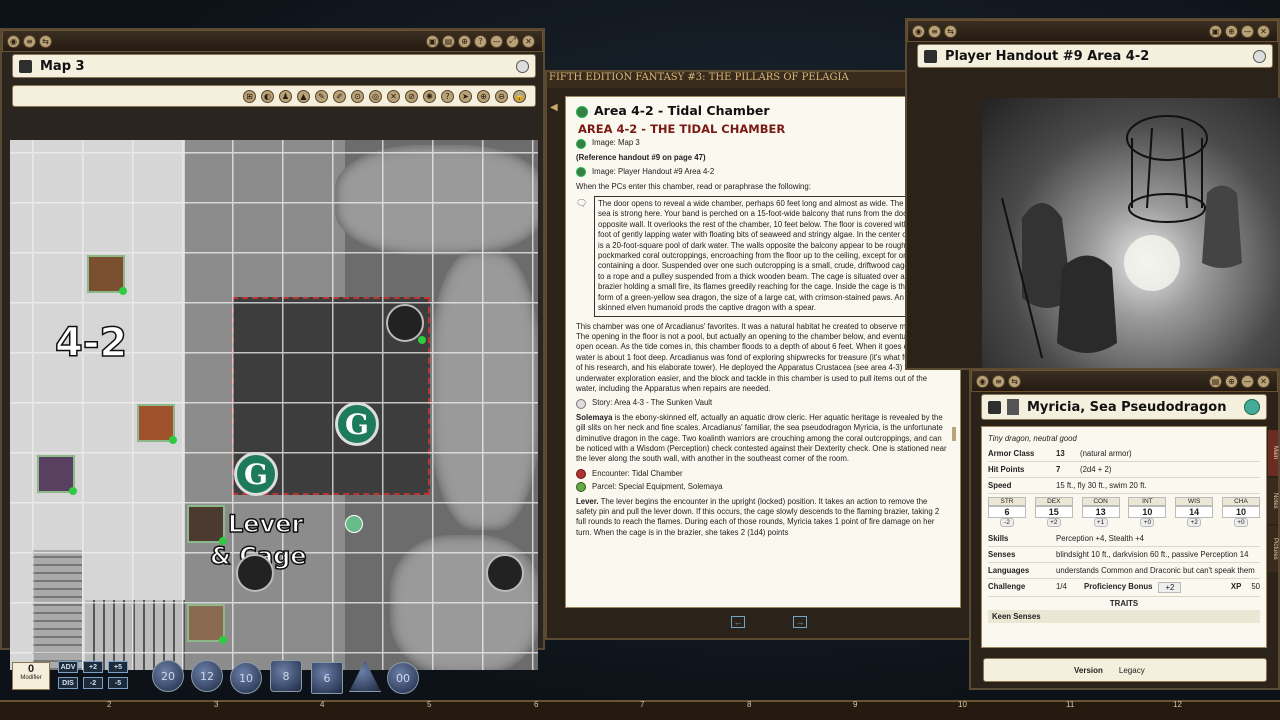 Image resolution: width=1280 pixels, height=720 pixels. What do you see at coordinates (168, 676) in the screenshot?
I see `d20-die: 20` at bounding box center [168, 676].